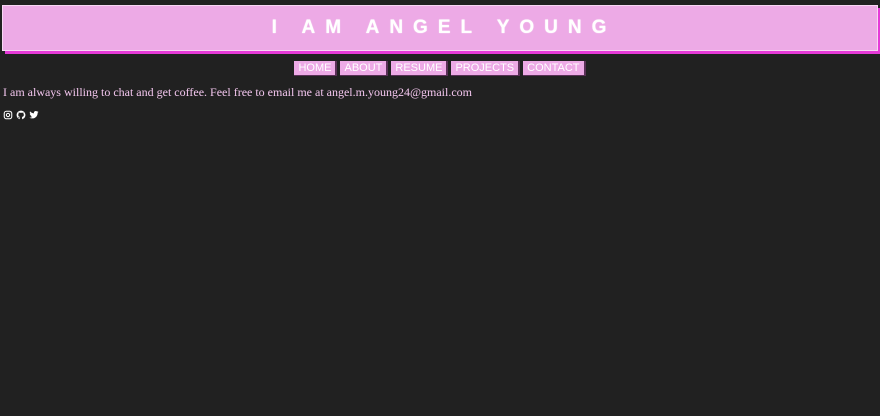 The width and height of the screenshot is (880, 416). I want to click on nav-link-about: ABOUT, so click(364, 68).